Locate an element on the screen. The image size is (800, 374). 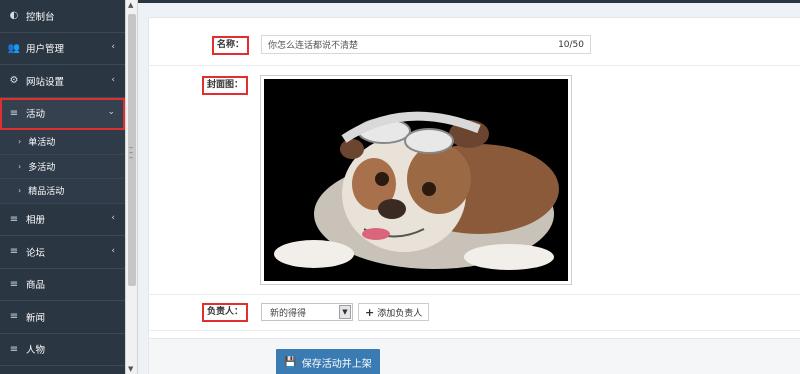
sidebar-scrollbar: ▲ – – – ▼ is located at coordinates (131, 187).